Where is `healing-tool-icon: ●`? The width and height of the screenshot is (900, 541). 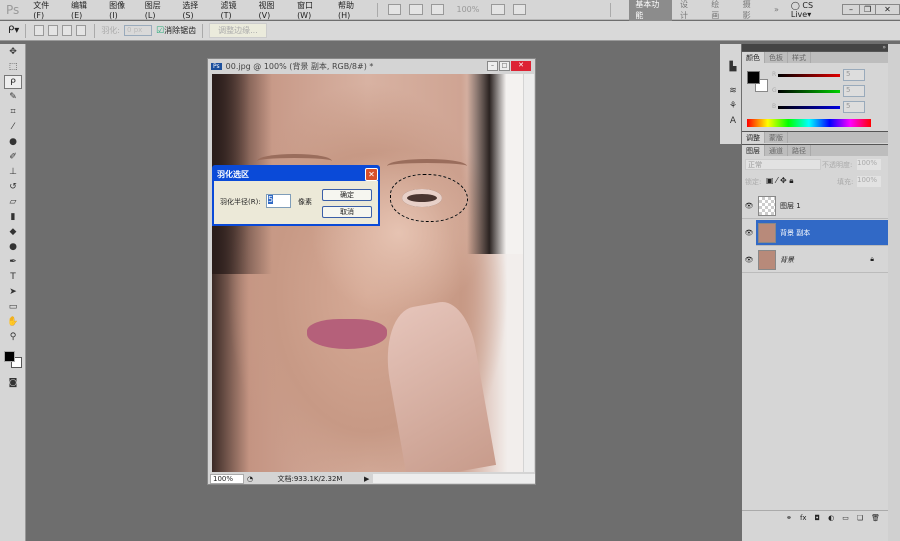
healing-tool-icon: ● is located at coordinates (13, 142).